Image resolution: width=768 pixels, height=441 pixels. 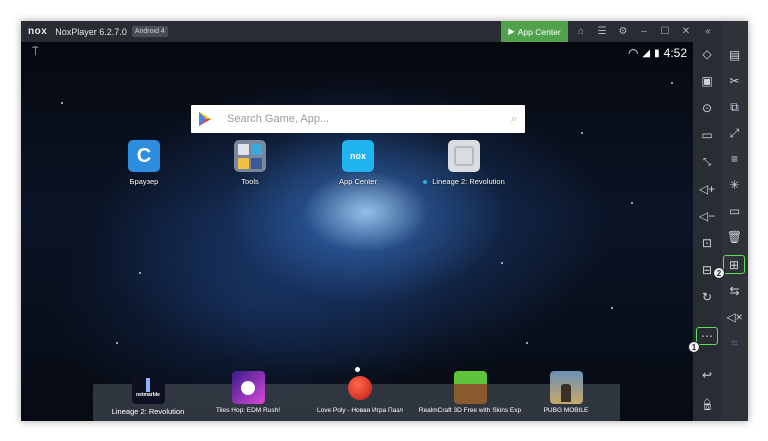 What do you see at coordinates (149, 31) in the screenshot?
I see `android-version-badge: Android 4` at bounding box center [149, 31].